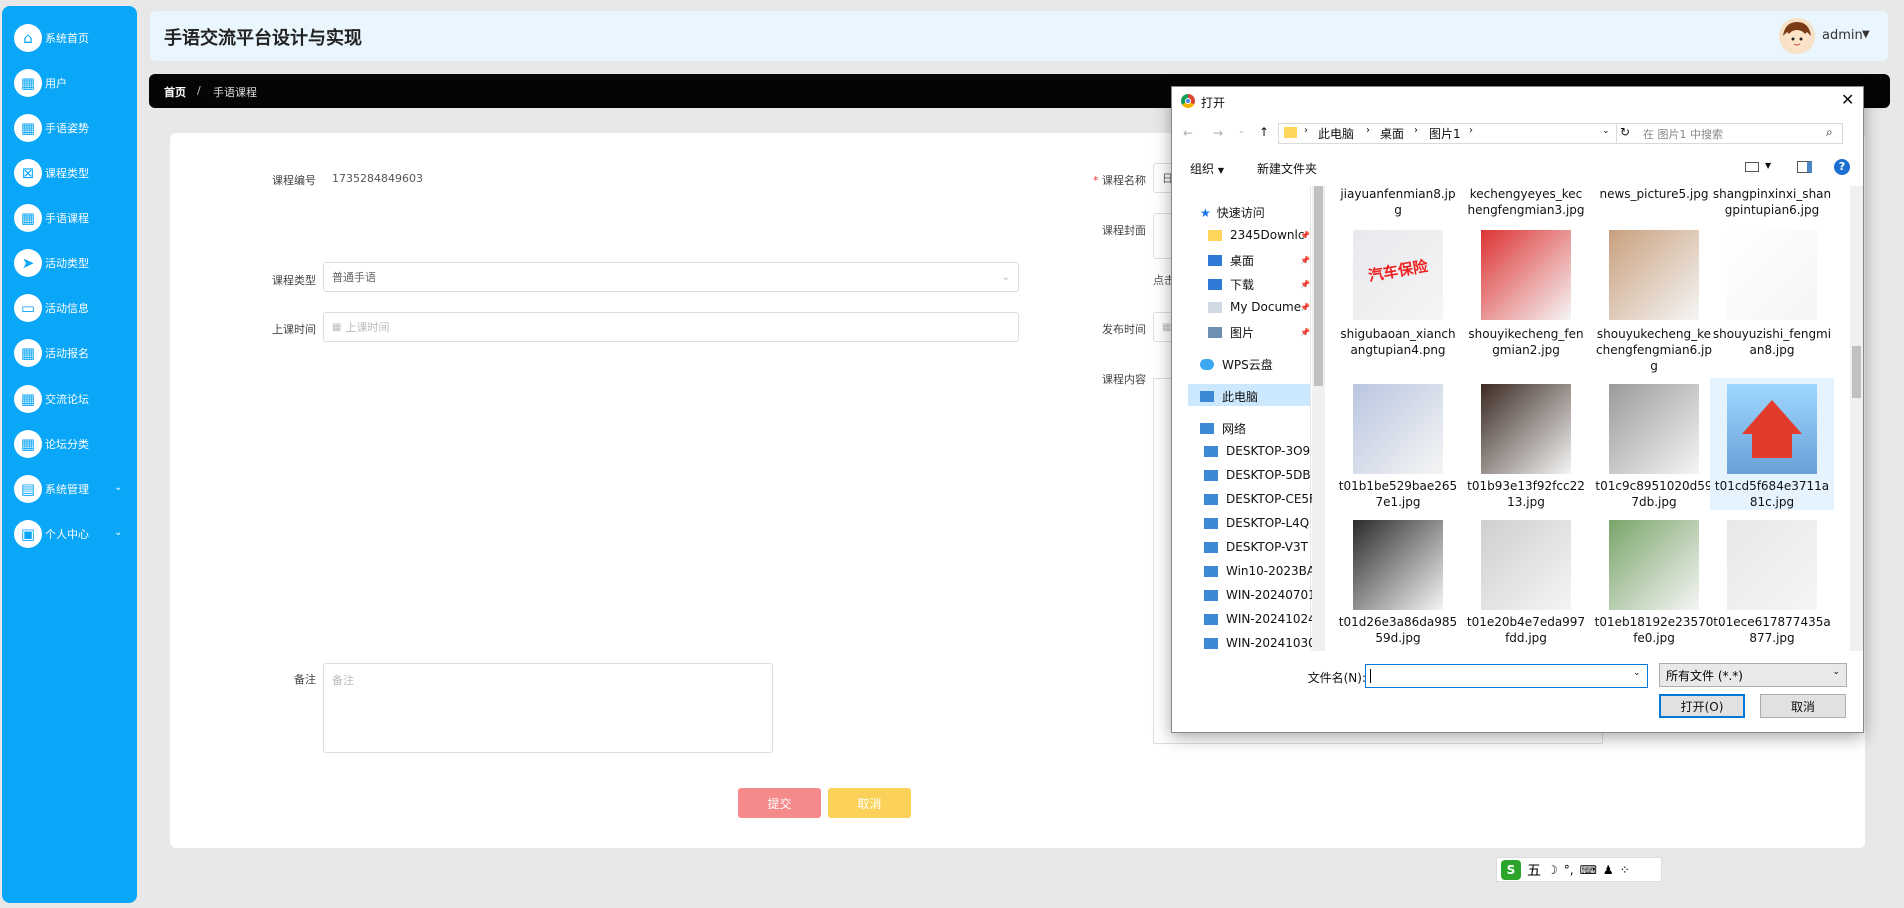  Describe the element at coordinates (1398, 342) in the screenshot. I see `file-name: shigubaoan_xianchangtupian4.png` at that location.